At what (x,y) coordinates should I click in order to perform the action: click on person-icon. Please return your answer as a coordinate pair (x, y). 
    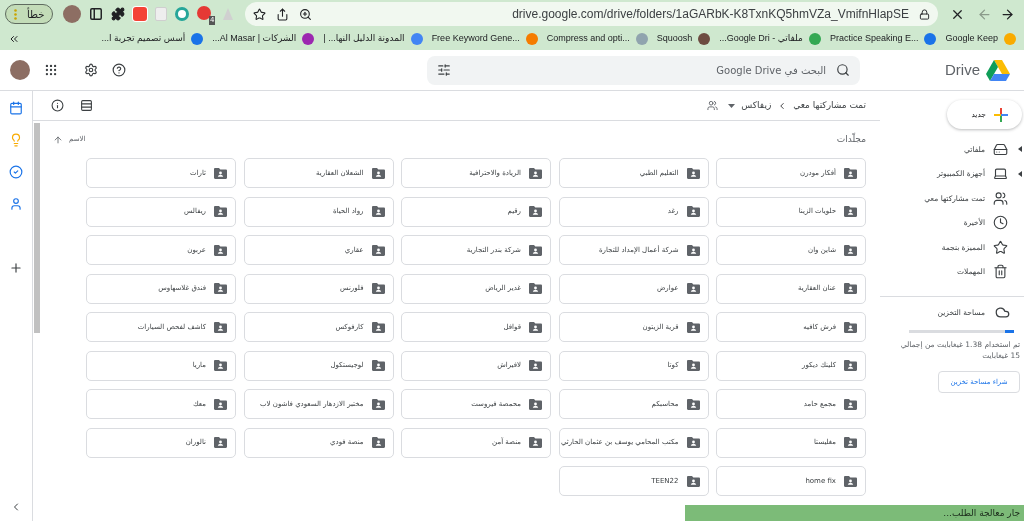
    Looking at the image, I should click on (16, 204).